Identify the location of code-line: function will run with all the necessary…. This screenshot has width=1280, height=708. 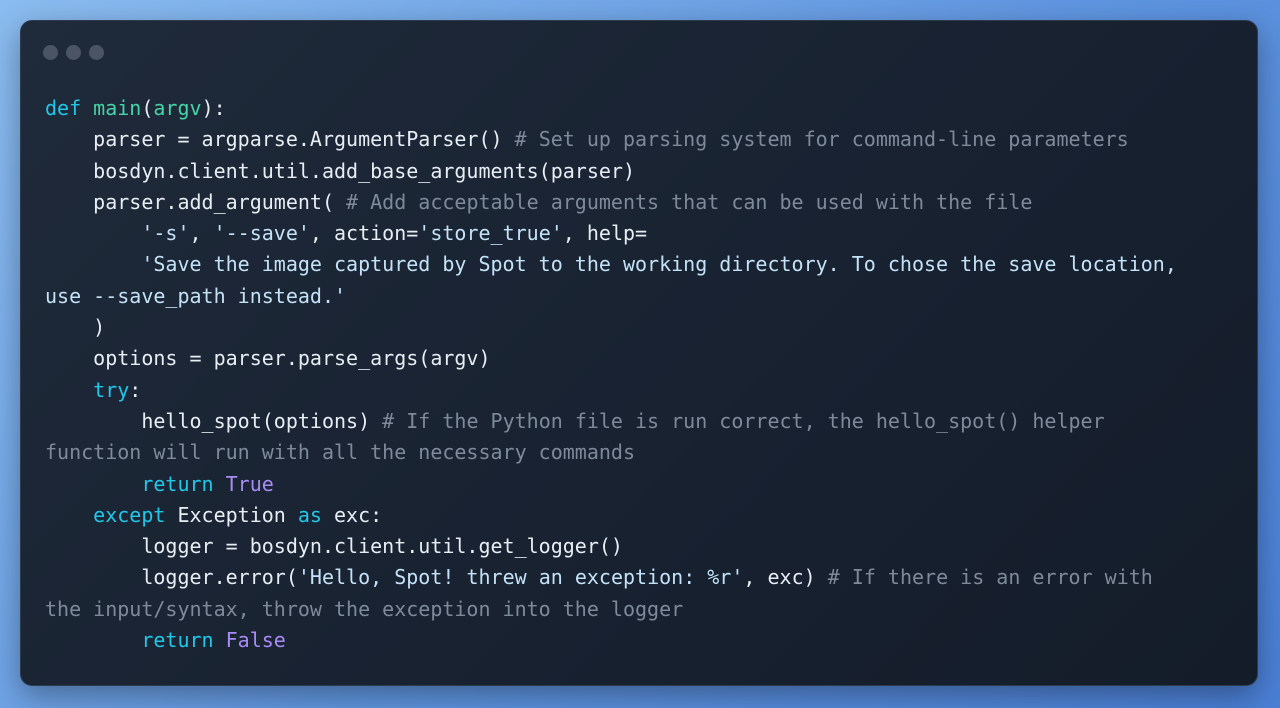
(641, 452).